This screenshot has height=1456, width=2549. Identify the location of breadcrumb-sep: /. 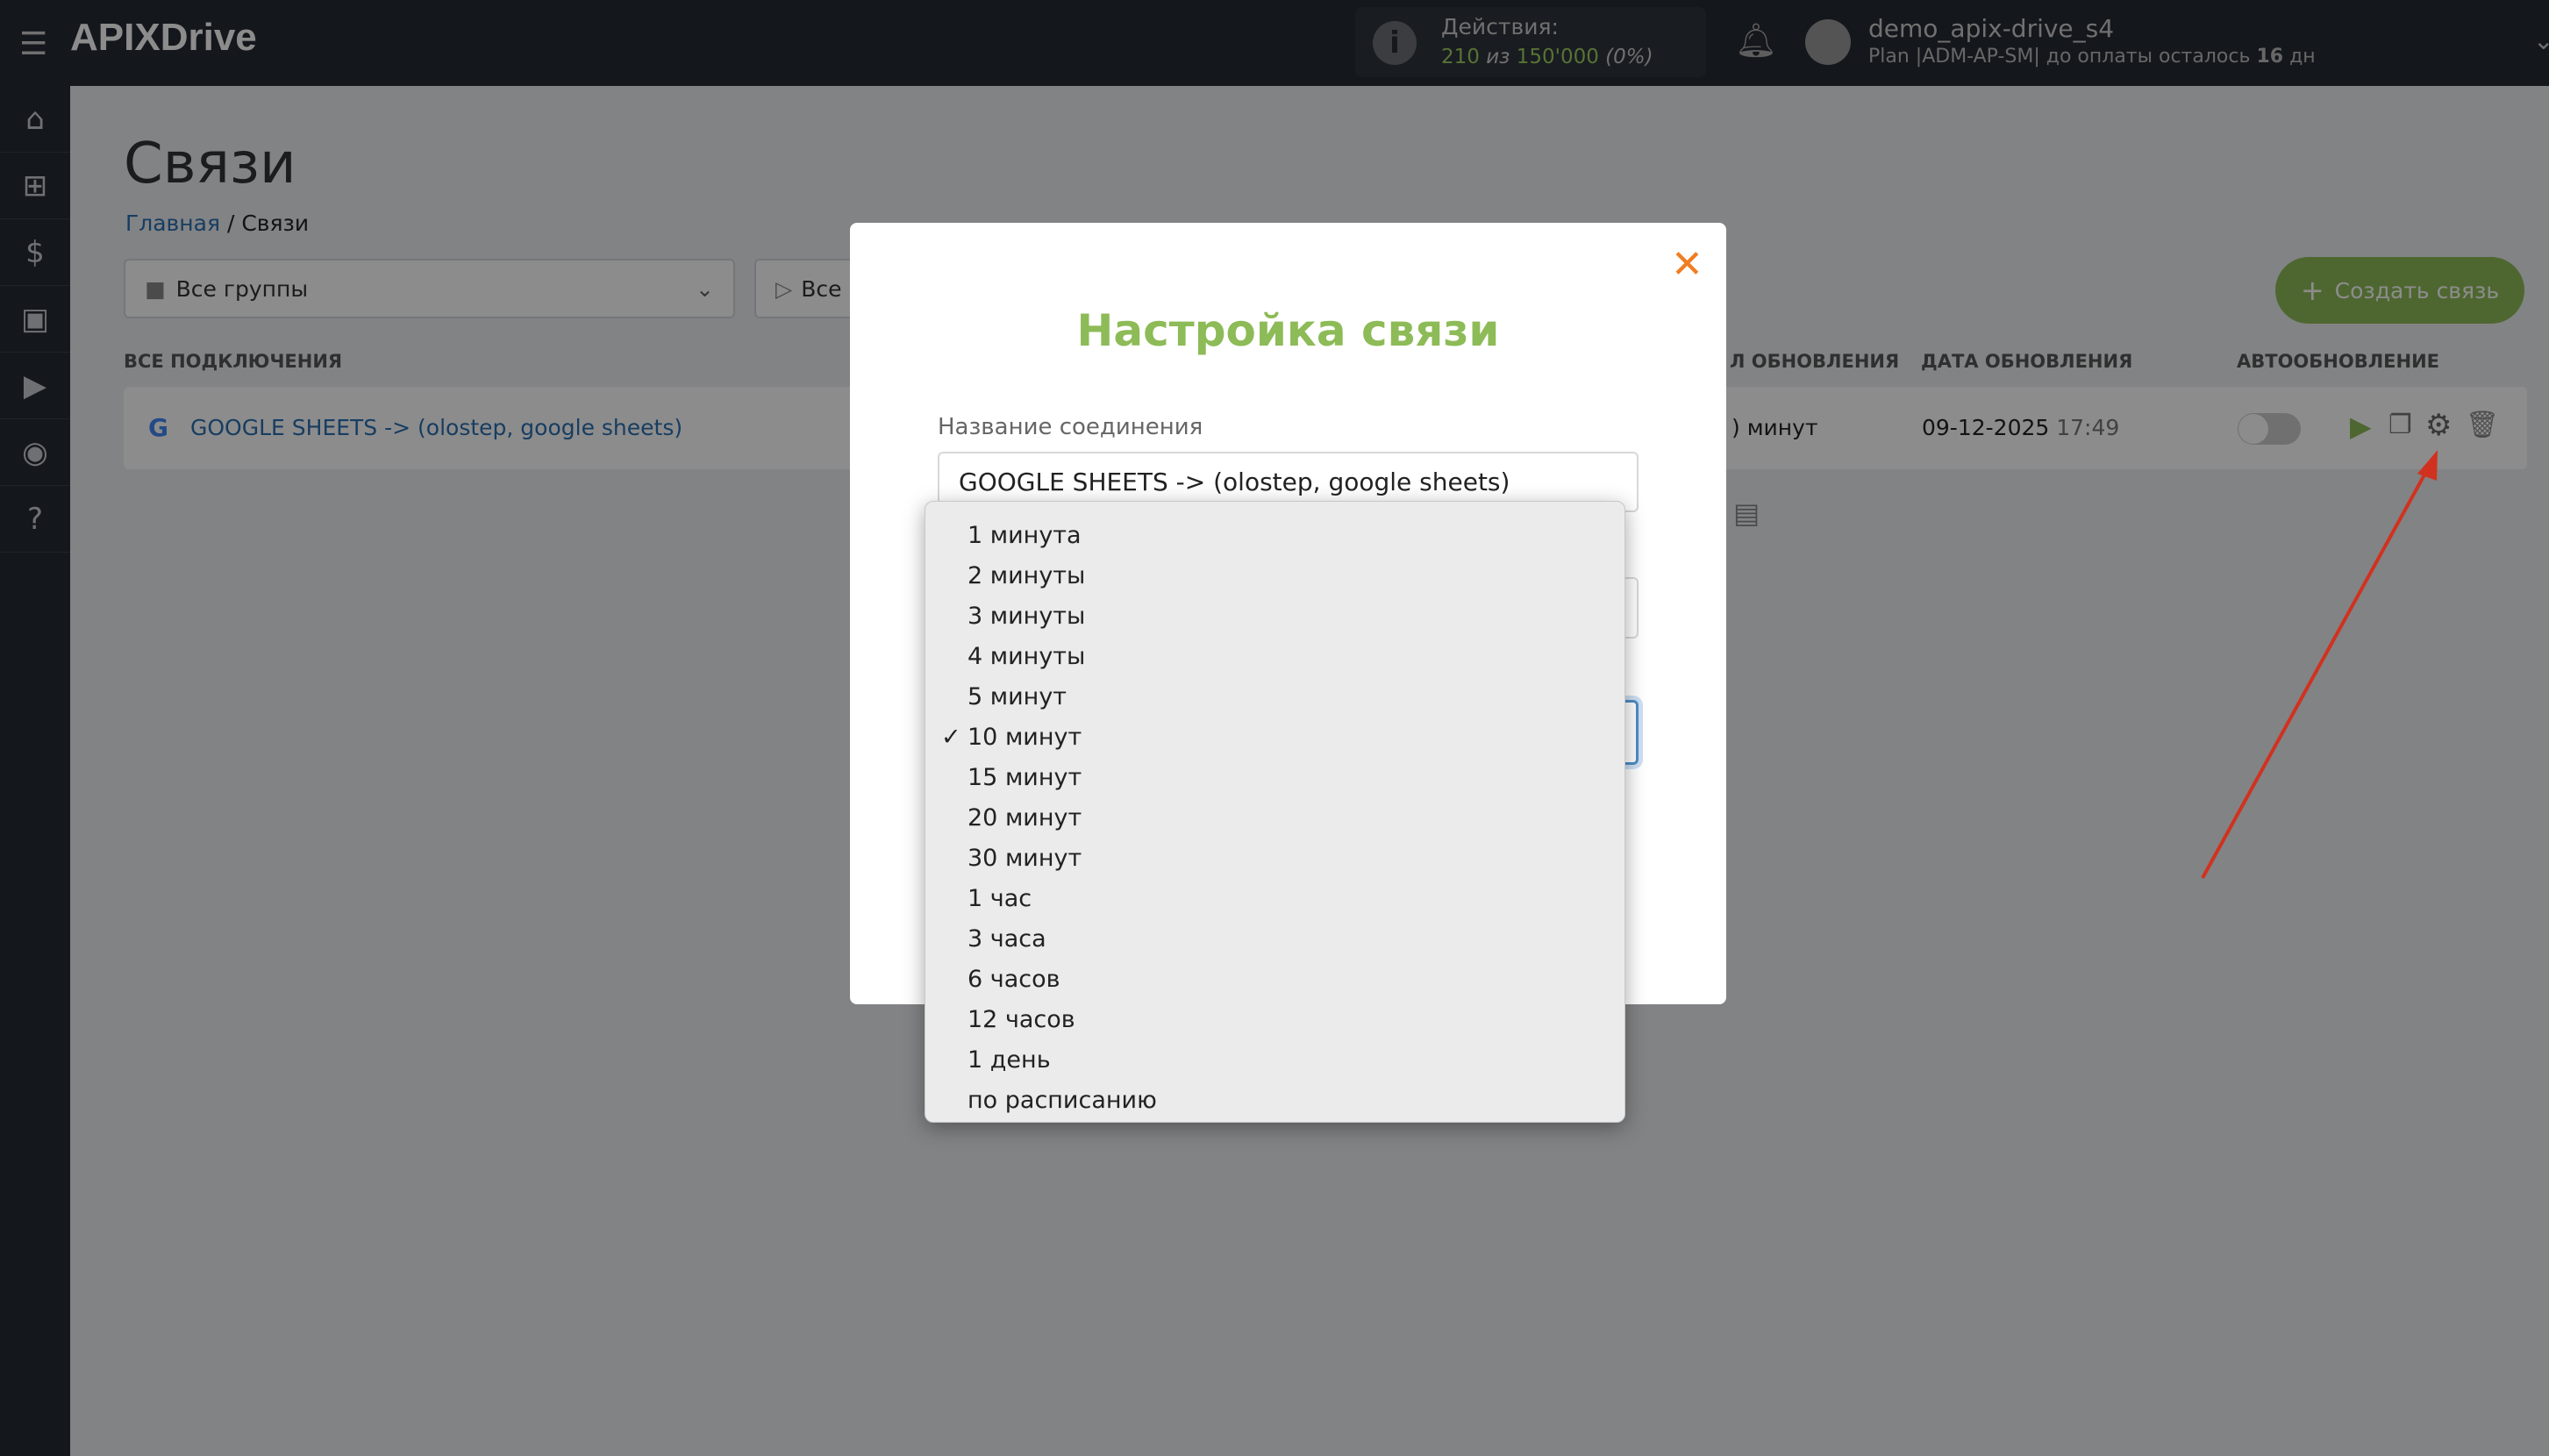
(231, 223).